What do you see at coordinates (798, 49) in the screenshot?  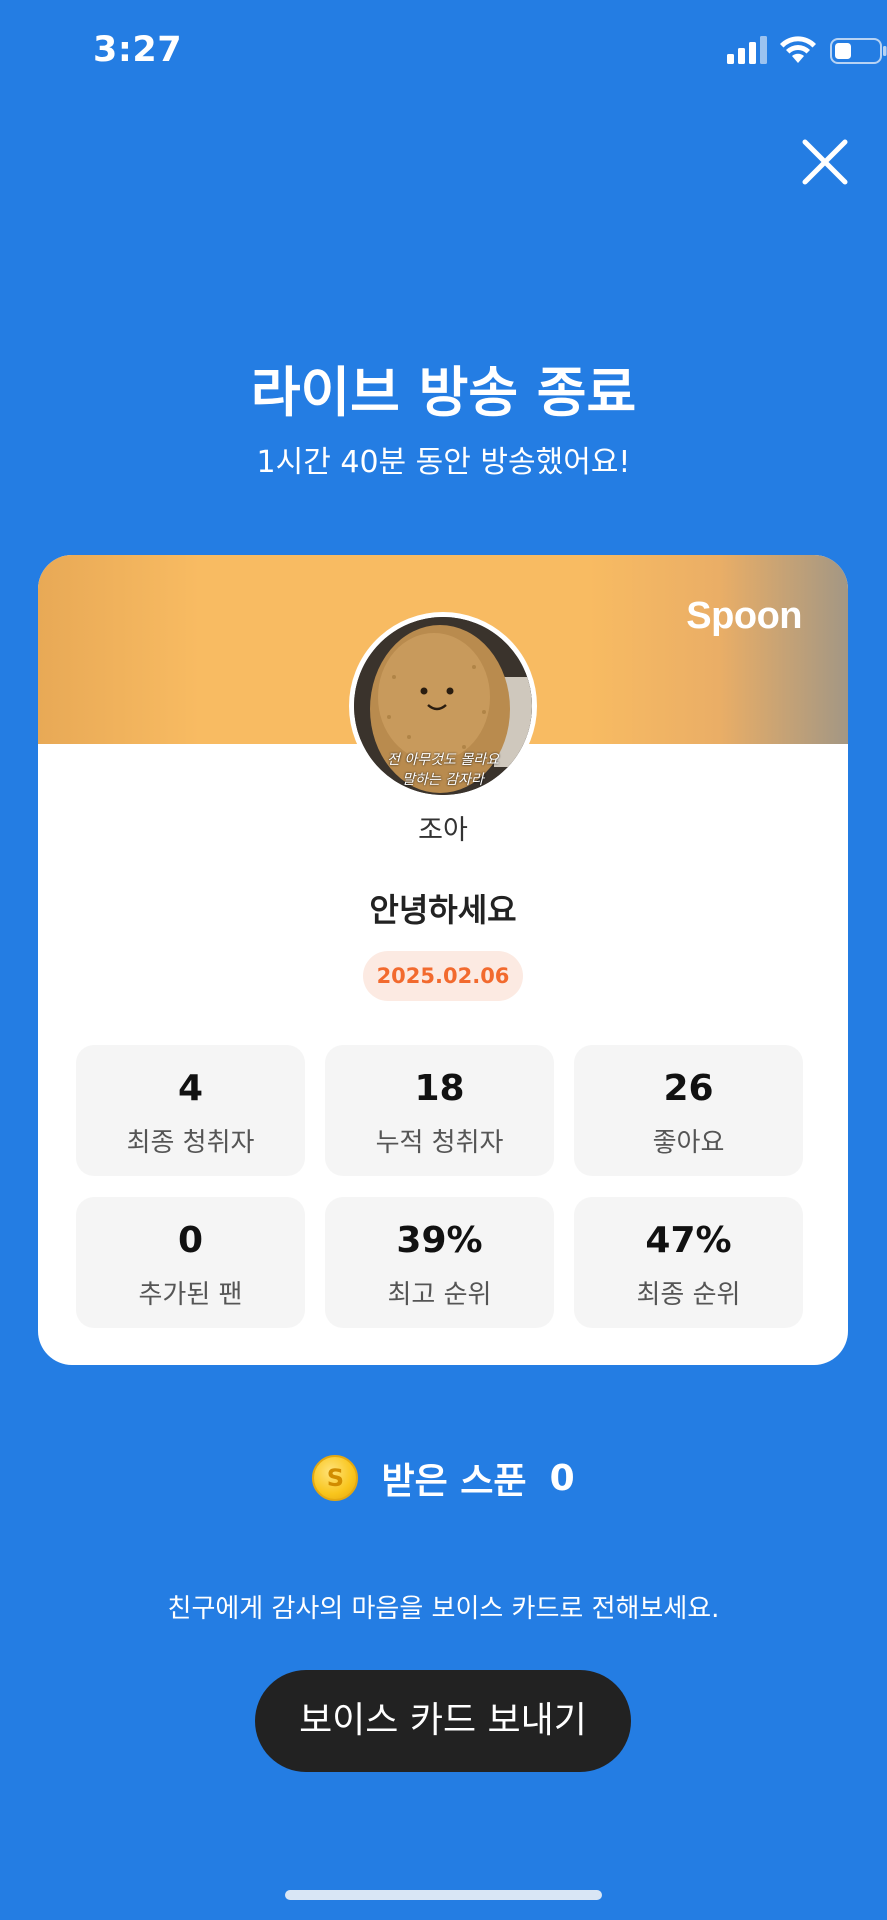 I see `wifi-icon` at bounding box center [798, 49].